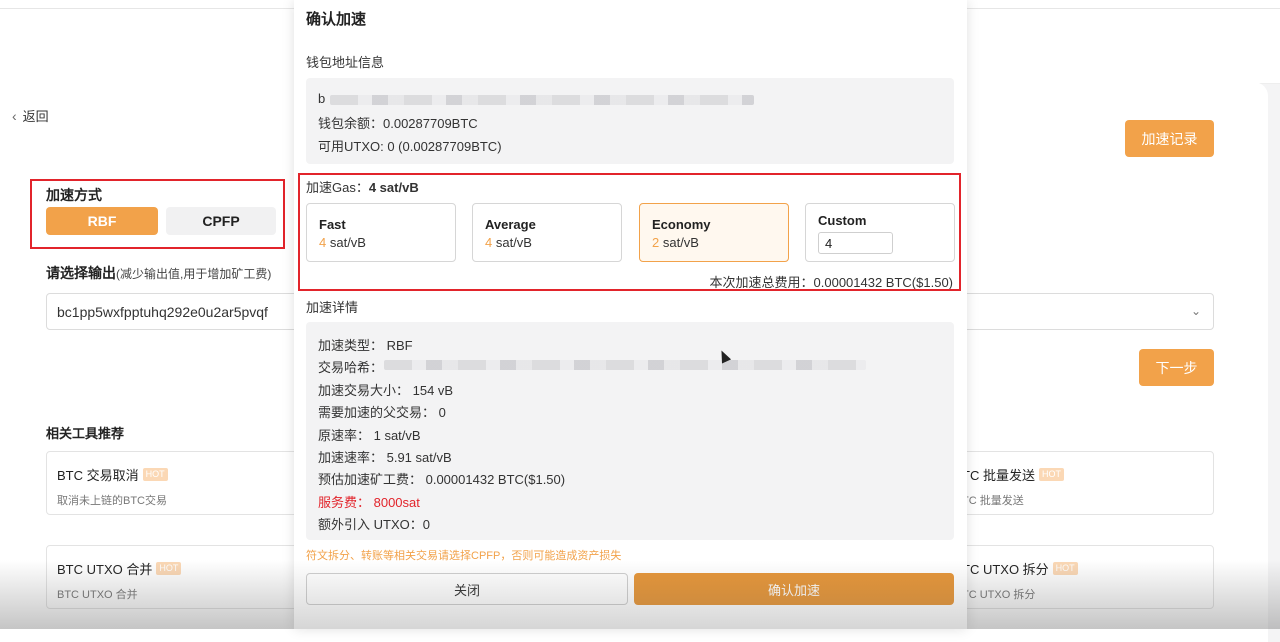 The width and height of the screenshot is (1280, 642). What do you see at coordinates (14, 115) in the screenshot?
I see `chevron-left-icon: ‹` at bounding box center [14, 115].